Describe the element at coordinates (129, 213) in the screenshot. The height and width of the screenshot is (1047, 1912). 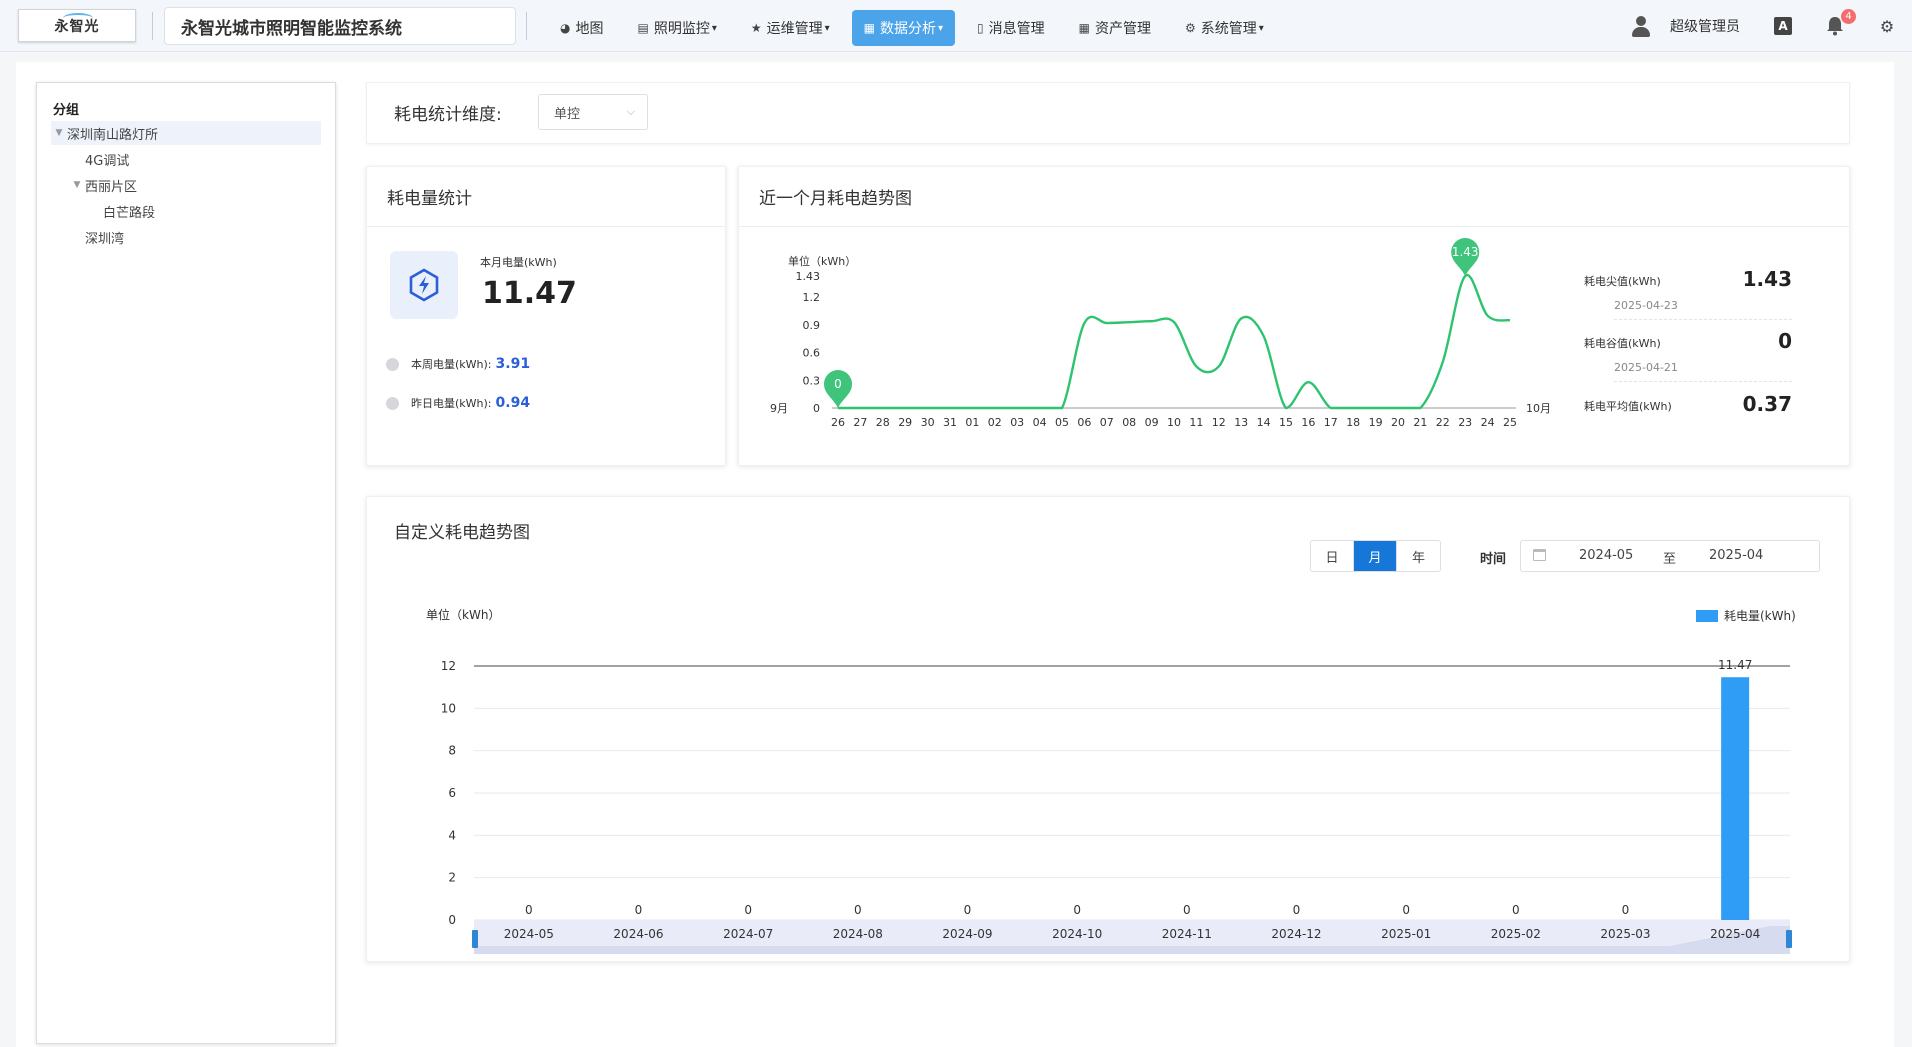
I see `tree-node-label: 白芒路段` at that location.